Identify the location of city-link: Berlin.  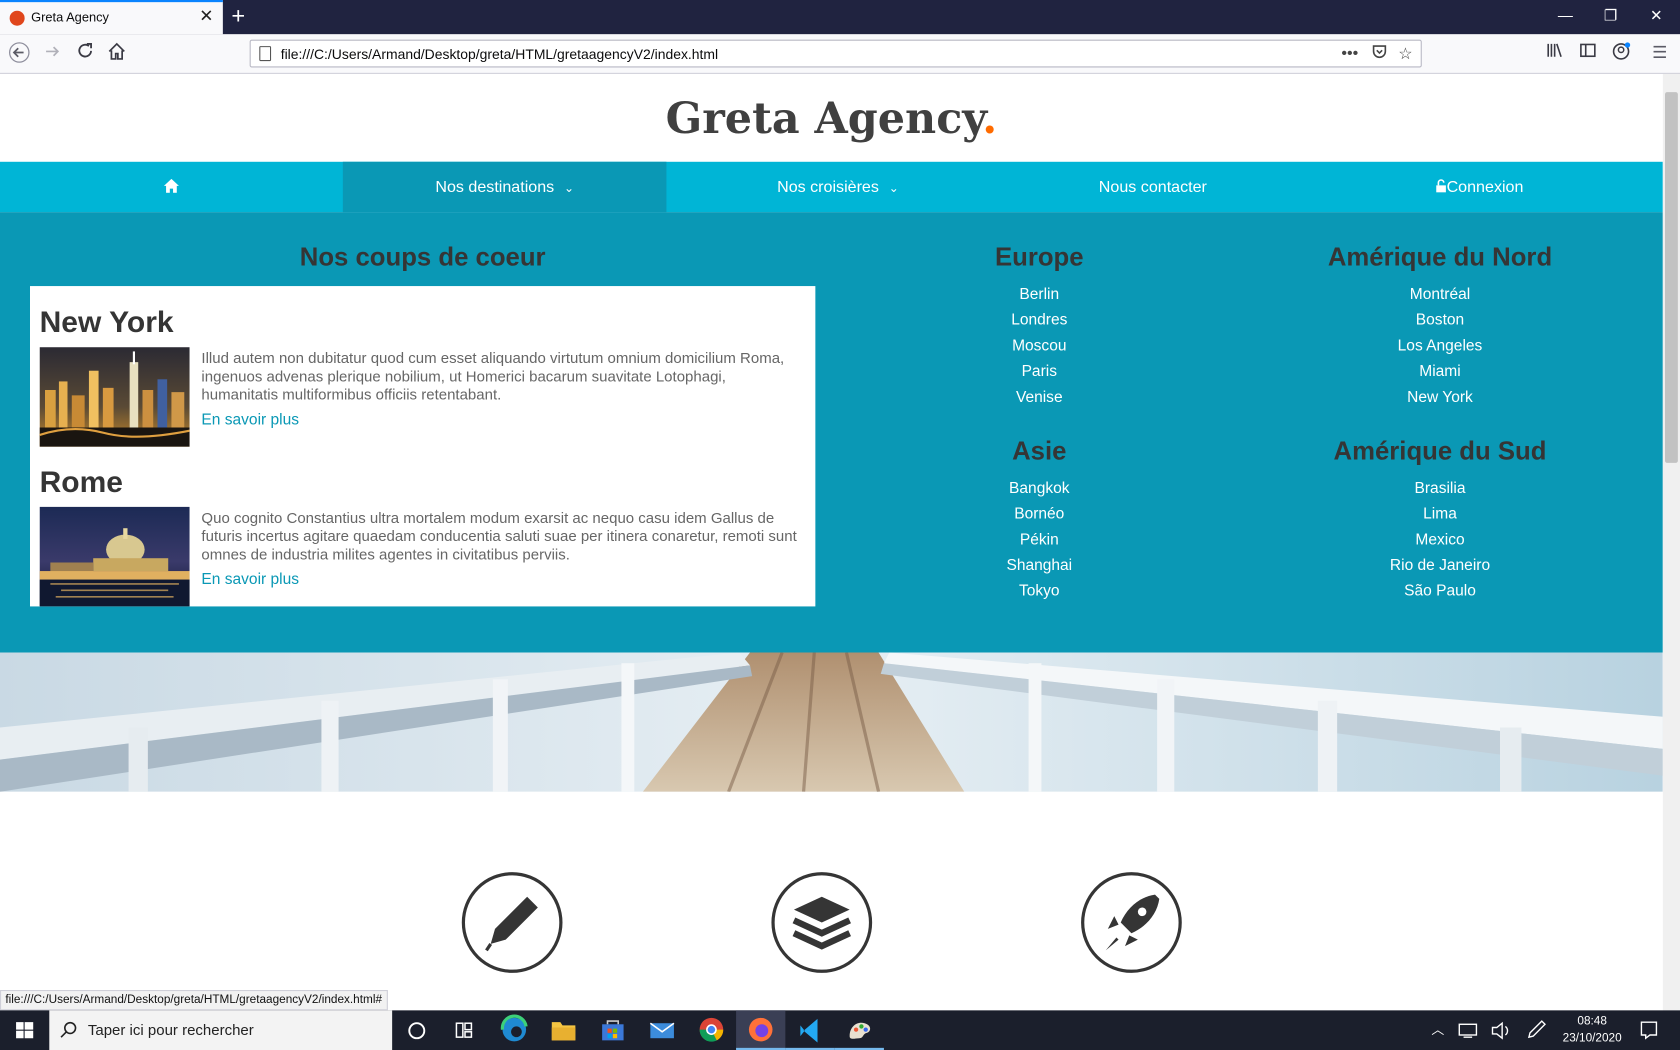
(1039, 294).